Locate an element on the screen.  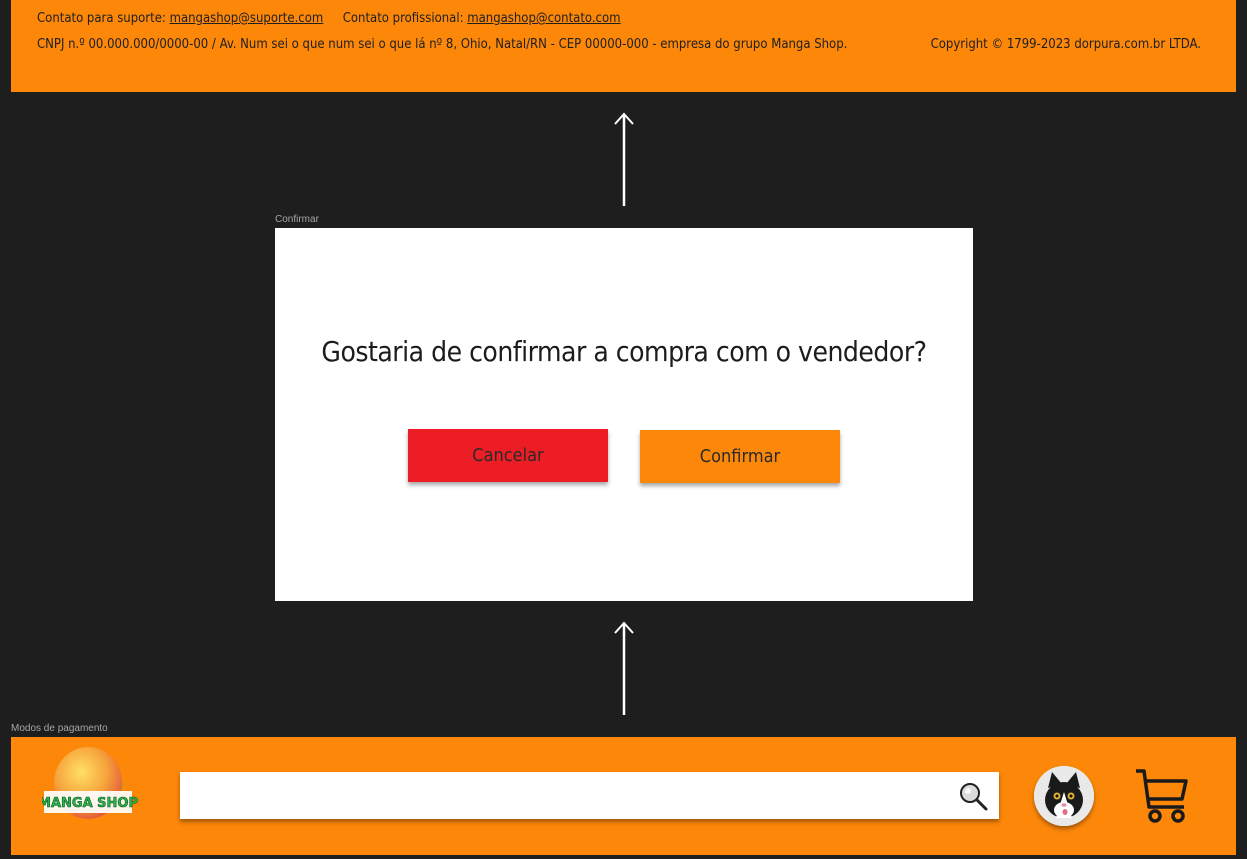
user-avatar is located at coordinates (1064, 796).